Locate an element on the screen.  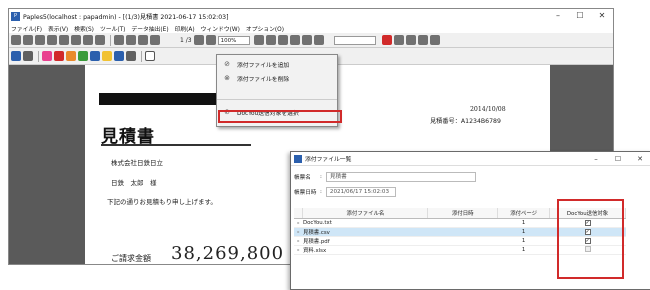
doc-name-label: 帳票名 is located at coordinates (302, 178).